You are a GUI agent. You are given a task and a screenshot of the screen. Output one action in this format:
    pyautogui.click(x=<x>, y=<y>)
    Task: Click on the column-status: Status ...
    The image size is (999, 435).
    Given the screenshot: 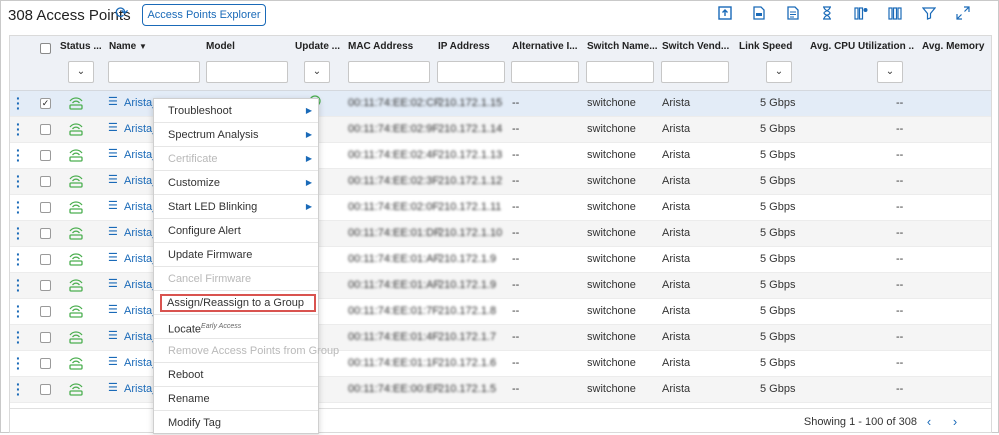 What is the action you would take?
    pyautogui.click(x=81, y=46)
    